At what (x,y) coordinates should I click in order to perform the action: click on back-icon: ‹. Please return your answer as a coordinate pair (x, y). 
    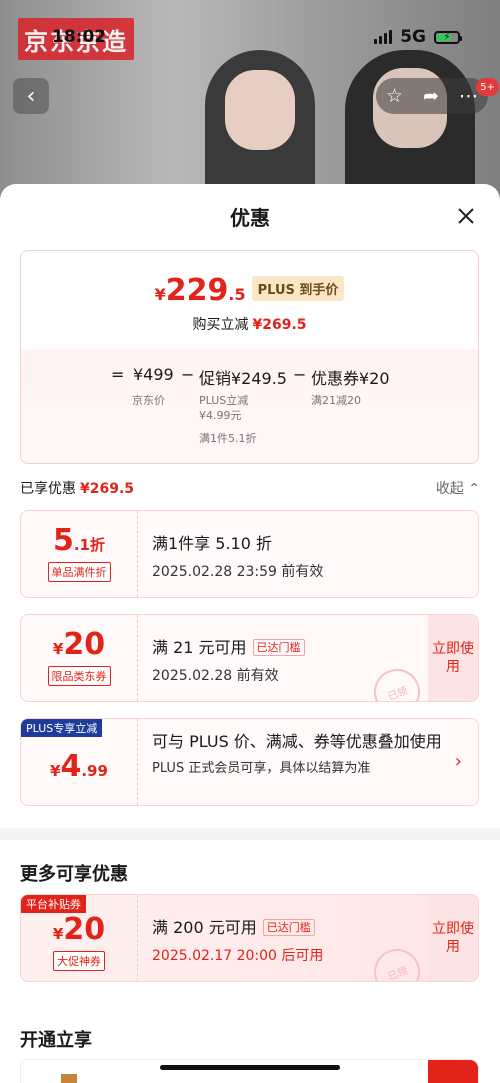
    Looking at the image, I should click on (31, 96).